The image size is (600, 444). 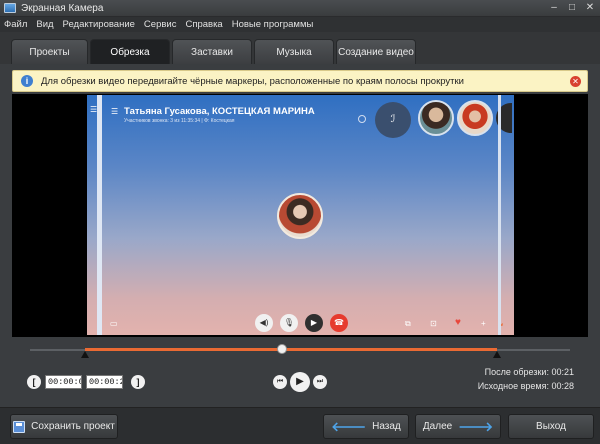 What do you see at coordinates (49, 51) in the screenshot?
I see `tab-projects: Проекты` at bounding box center [49, 51].